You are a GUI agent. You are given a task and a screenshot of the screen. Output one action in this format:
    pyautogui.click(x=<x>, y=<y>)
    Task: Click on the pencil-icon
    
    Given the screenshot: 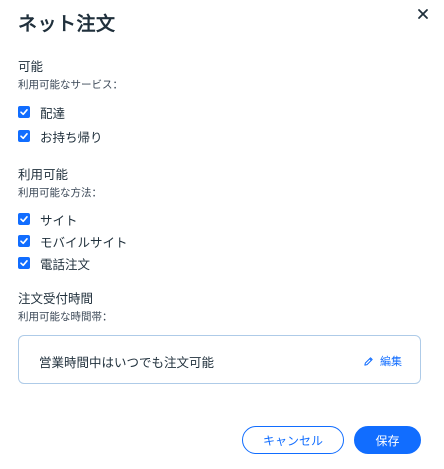 What is the action you would take?
    pyautogui.click(x=368, y=361)
    